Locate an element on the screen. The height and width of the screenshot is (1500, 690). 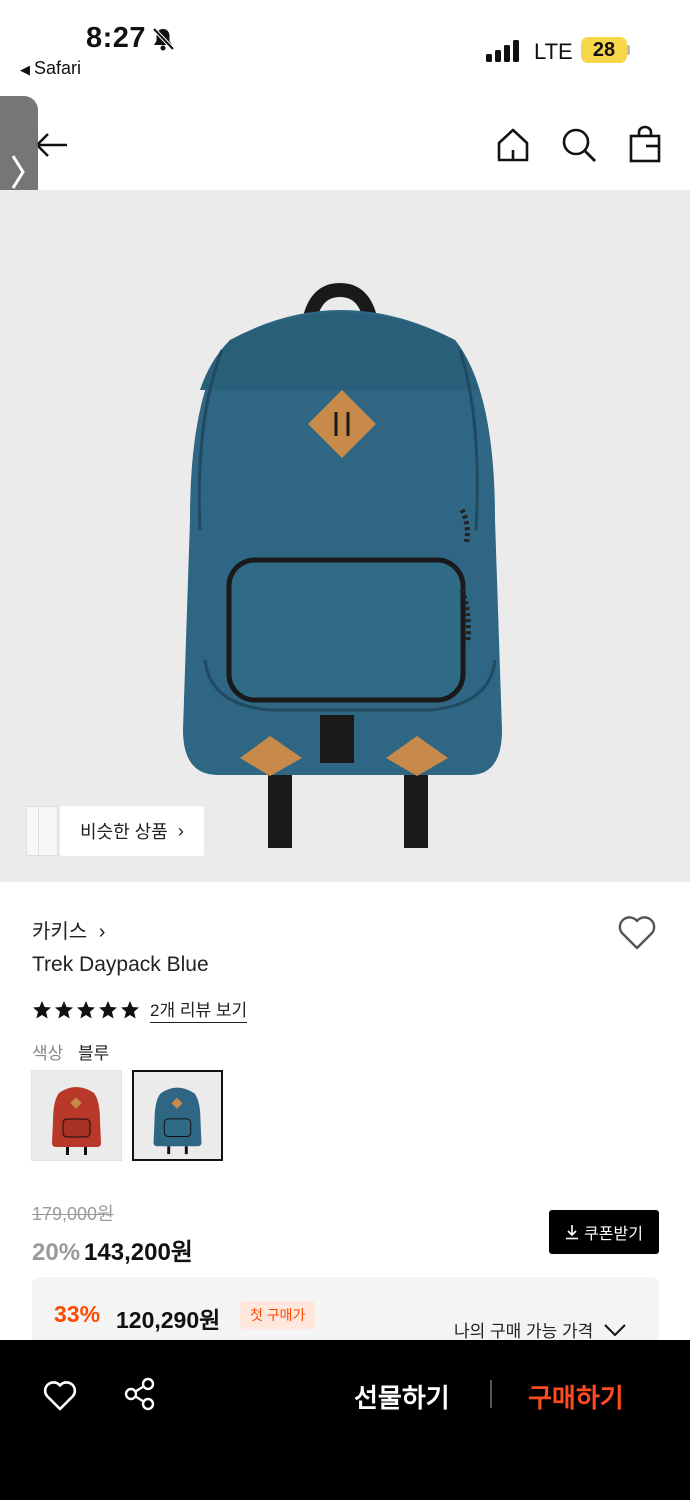
brand-link: 카키스 › is located at coordinates (68, 929).